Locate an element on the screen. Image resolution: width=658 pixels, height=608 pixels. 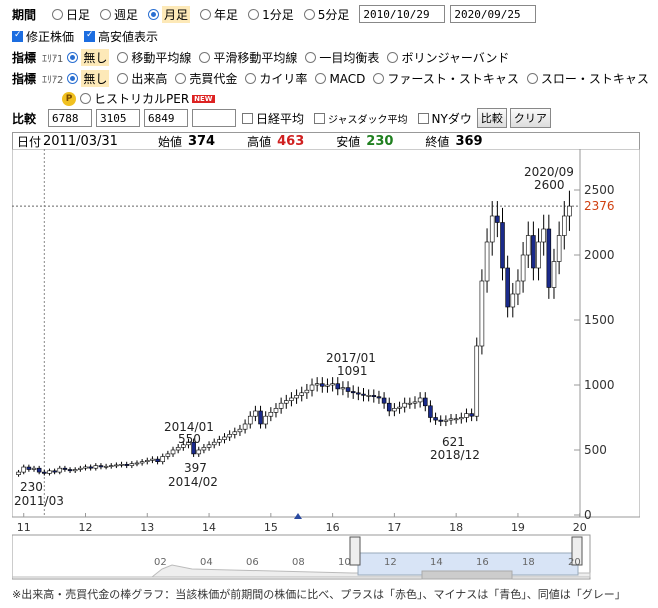
y-tick-label: 500 is located at coordinates (595, 450).